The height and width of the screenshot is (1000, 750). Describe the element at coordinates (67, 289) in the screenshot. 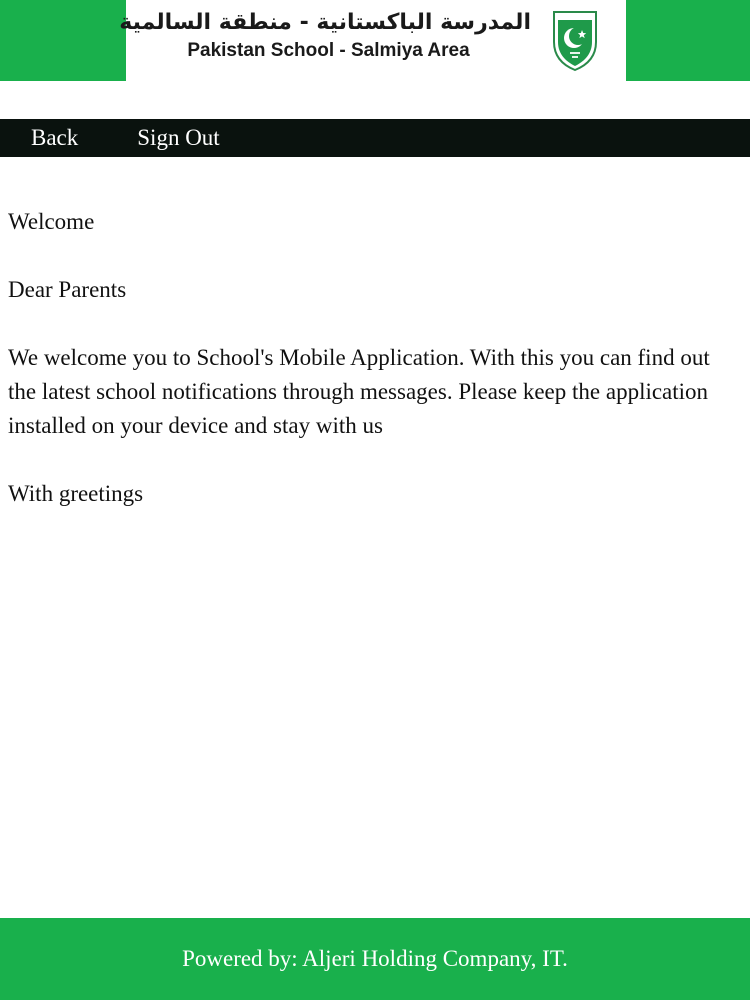

I see `salutation-text: Dear Parents` at that location.